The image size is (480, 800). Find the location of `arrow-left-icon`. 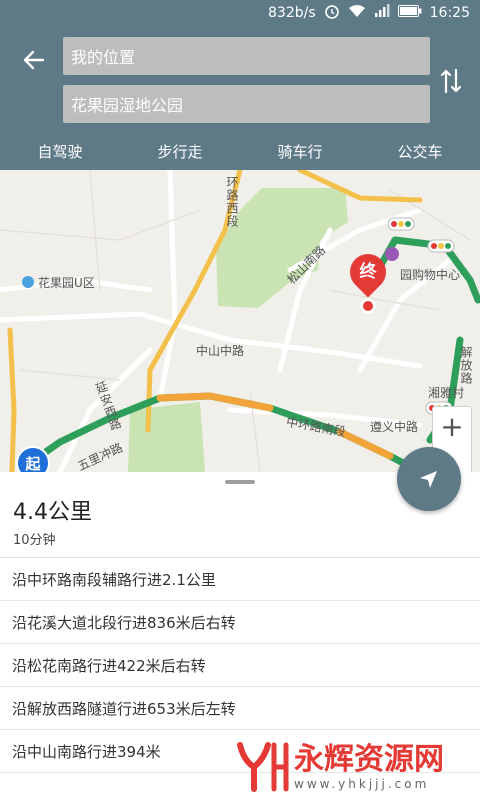

arrow-left-icon is located at coordinates (34, 60).